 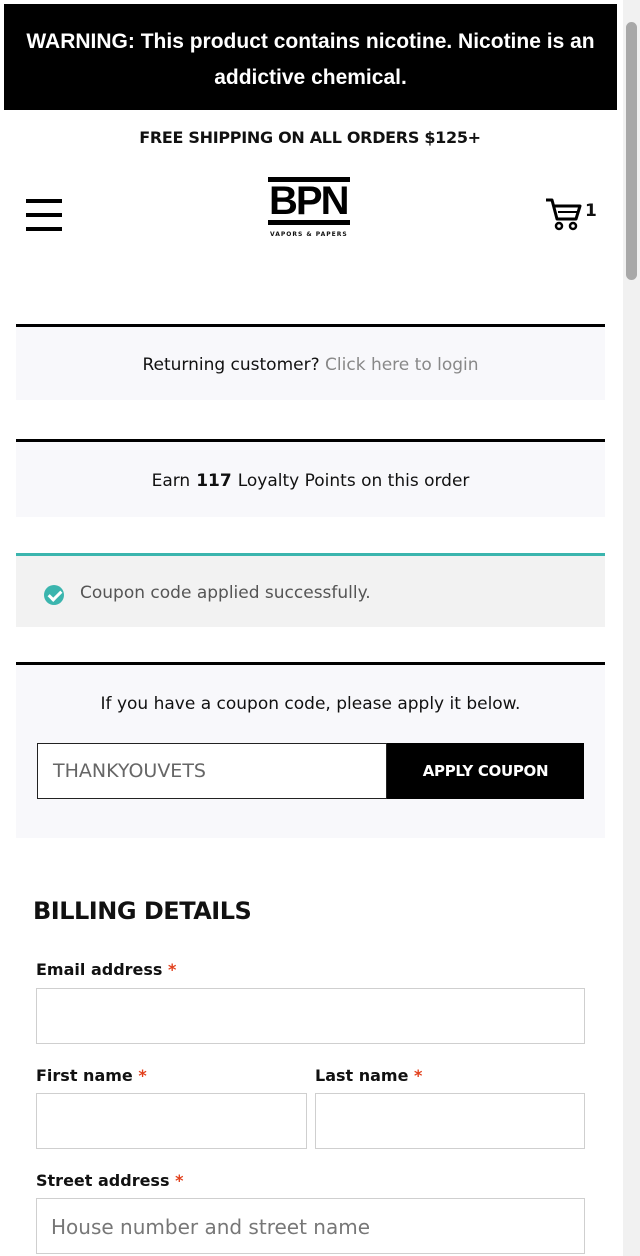 I want to click on returning-customer-notice: Returning customer? Click here to login, so click(x=310, y=362).